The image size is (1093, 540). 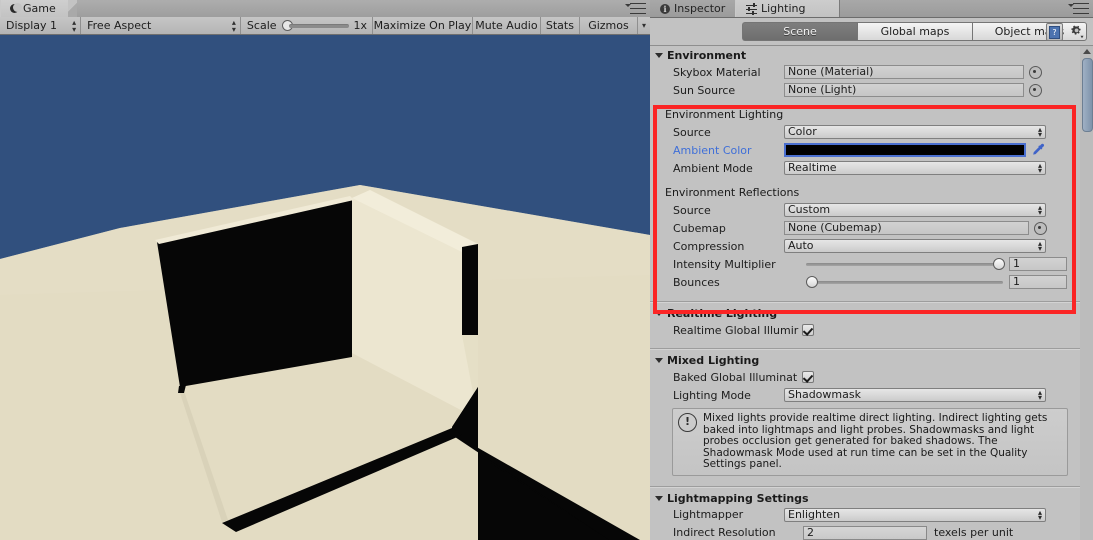 I want to click on tab-game-label: Game, so click(x=39, y=8).